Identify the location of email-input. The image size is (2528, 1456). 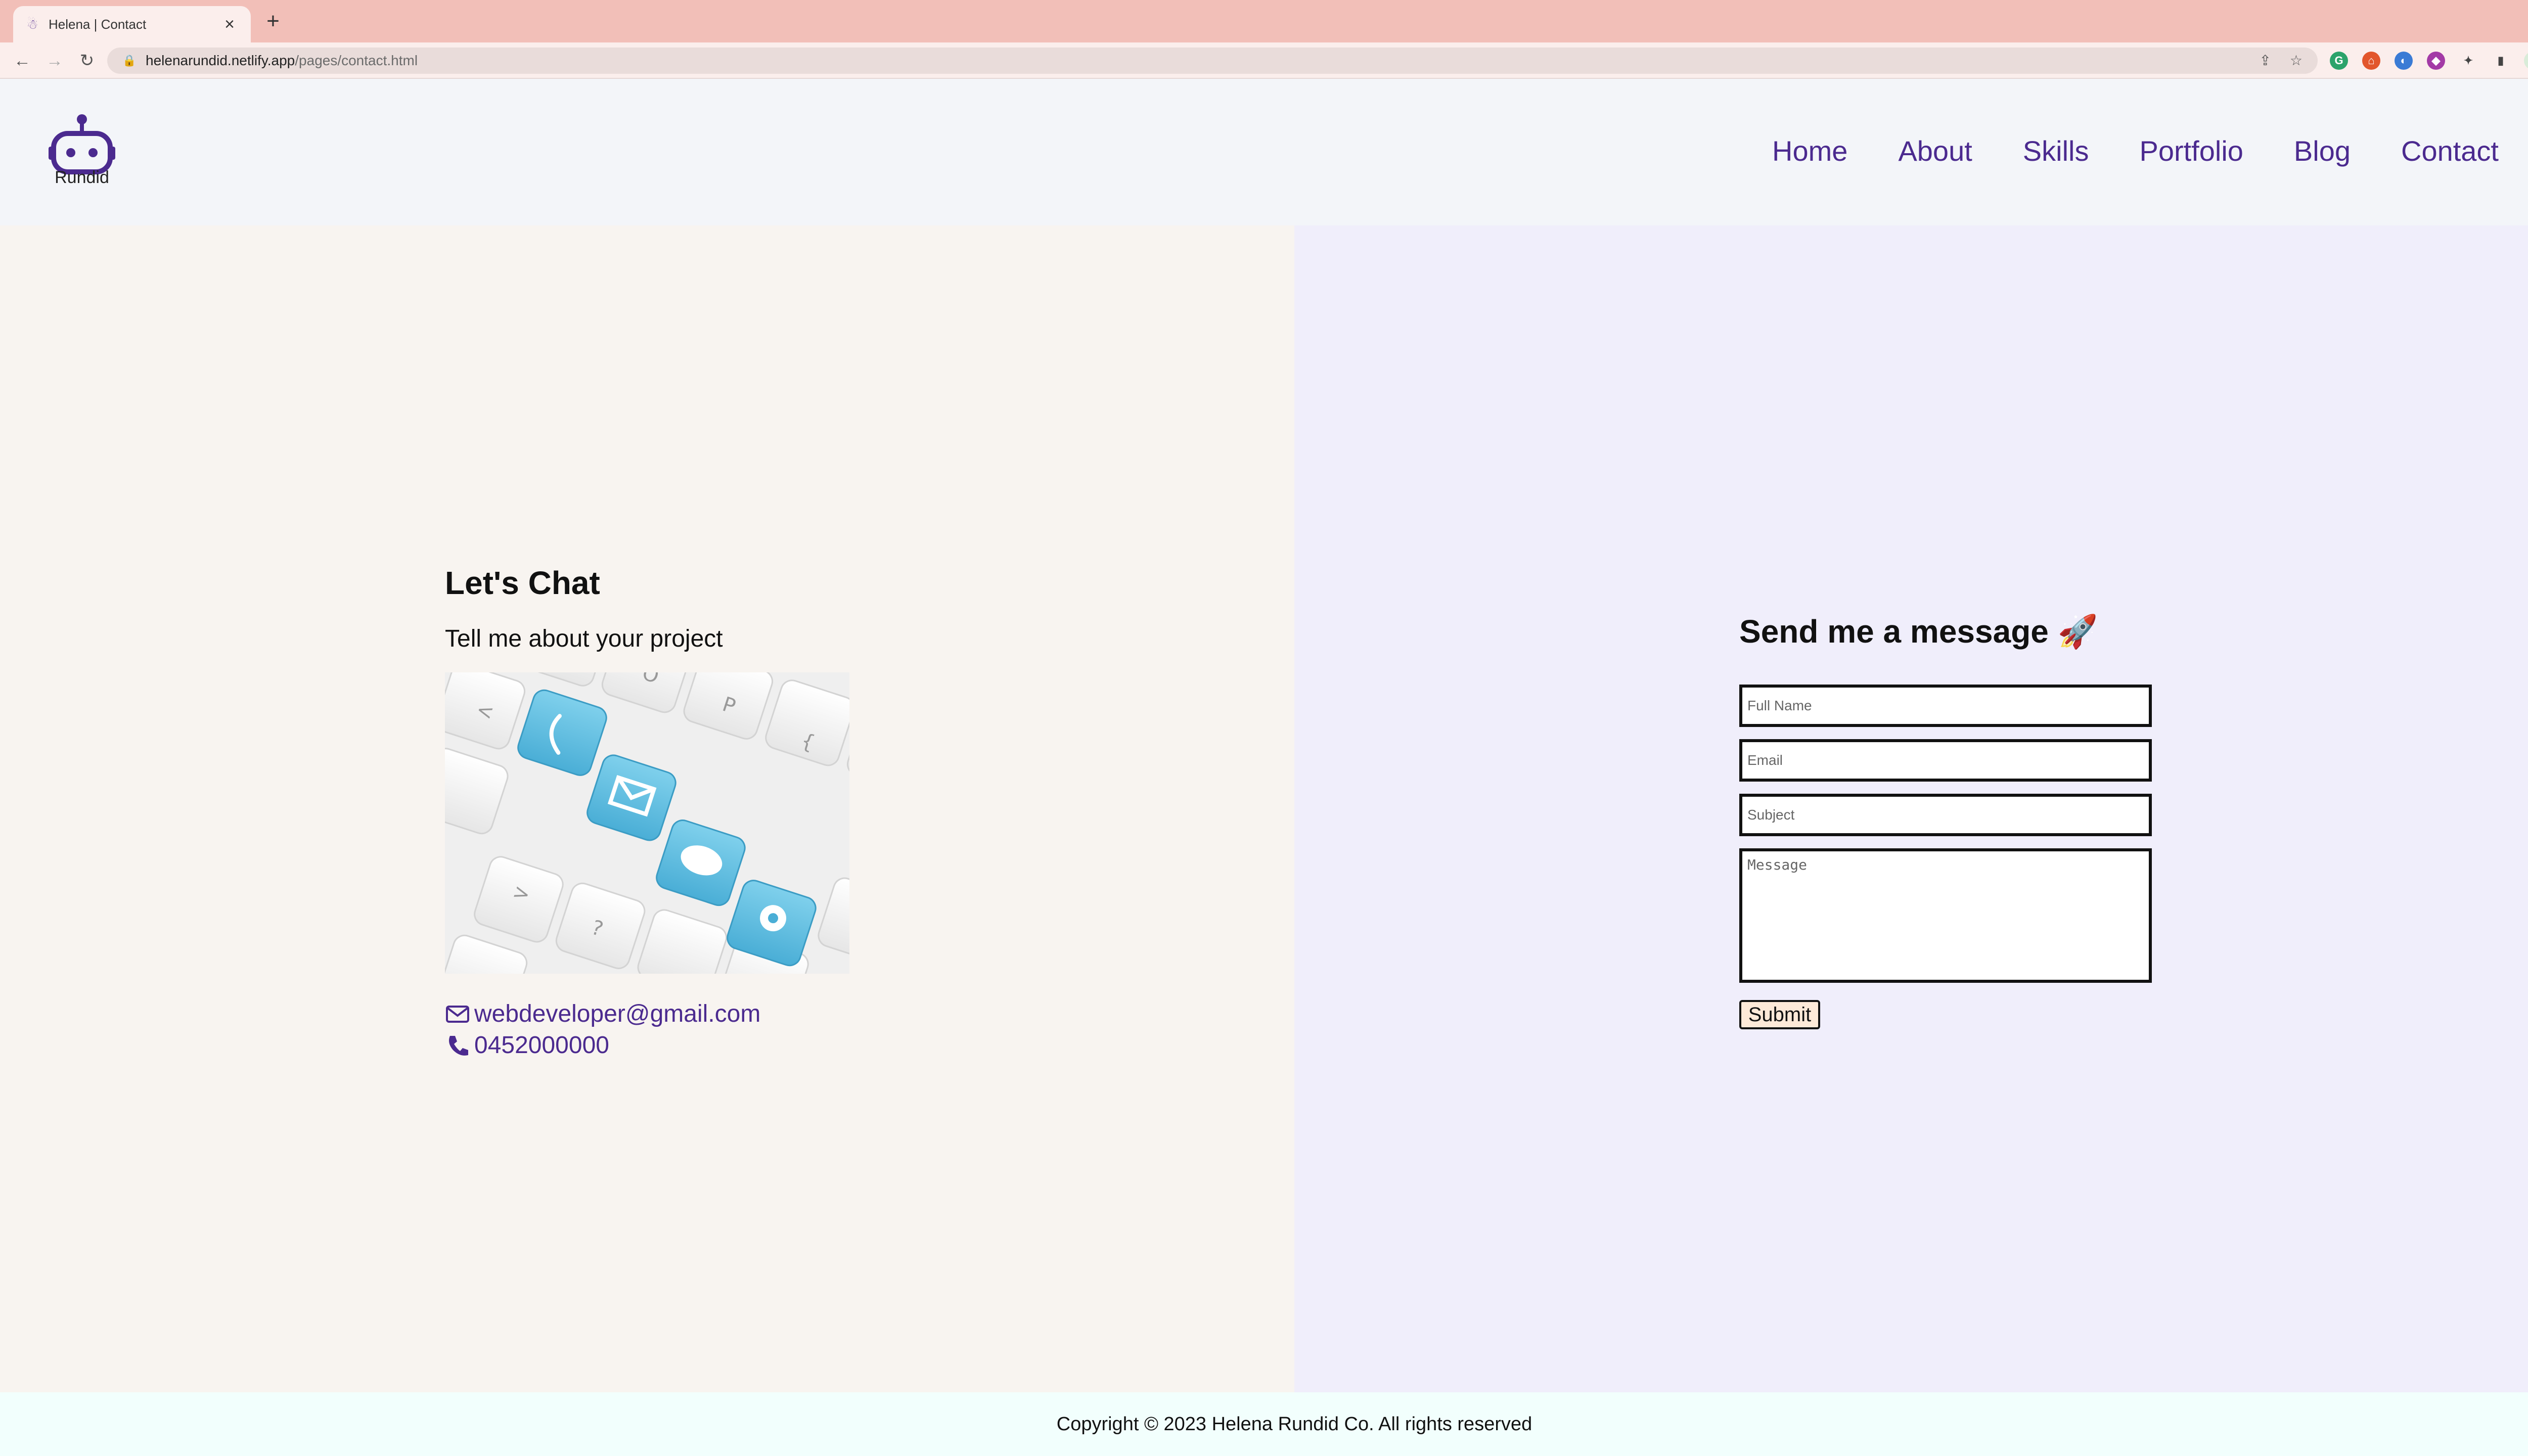
(1946, 760).